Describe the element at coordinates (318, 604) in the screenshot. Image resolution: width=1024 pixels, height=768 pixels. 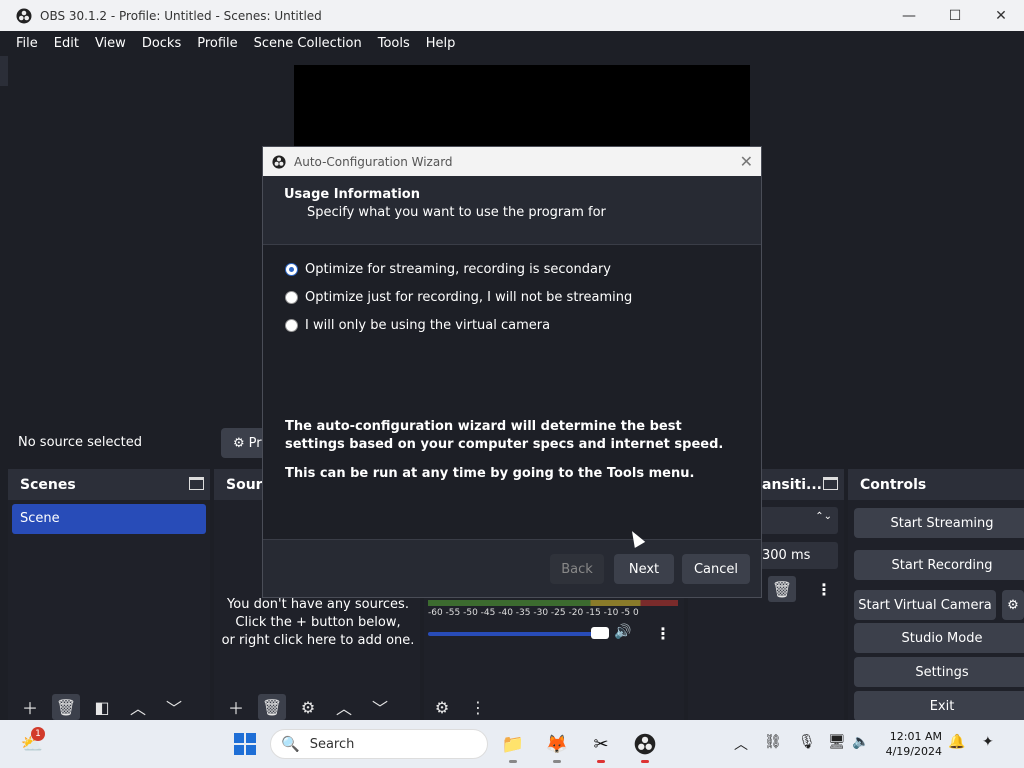
I see `sources-empty-line1: You don't have any sources.` at that location.